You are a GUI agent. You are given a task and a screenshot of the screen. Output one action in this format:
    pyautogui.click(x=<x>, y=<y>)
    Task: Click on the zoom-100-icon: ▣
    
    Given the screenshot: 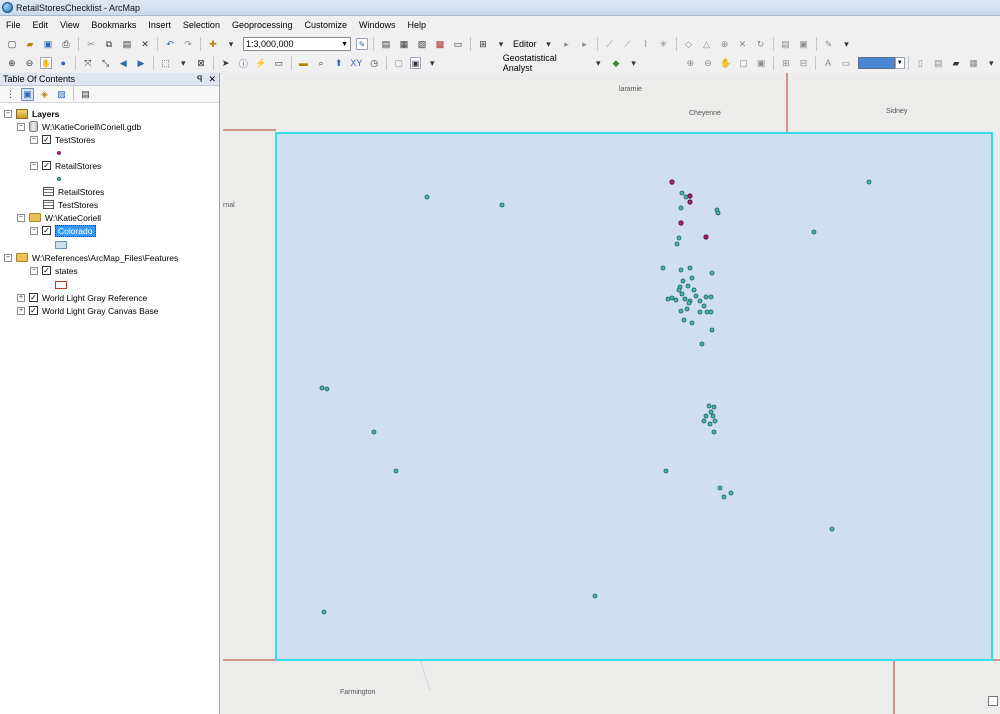 What is the action you would take?
    pyautogui.click(x=761, y=63)
    